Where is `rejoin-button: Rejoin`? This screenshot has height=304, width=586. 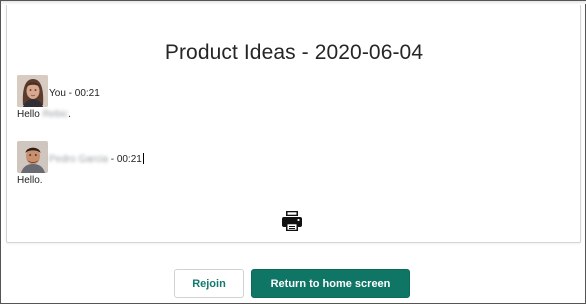 rejoin-button: Rejoin is located at coordinates (209, 283).